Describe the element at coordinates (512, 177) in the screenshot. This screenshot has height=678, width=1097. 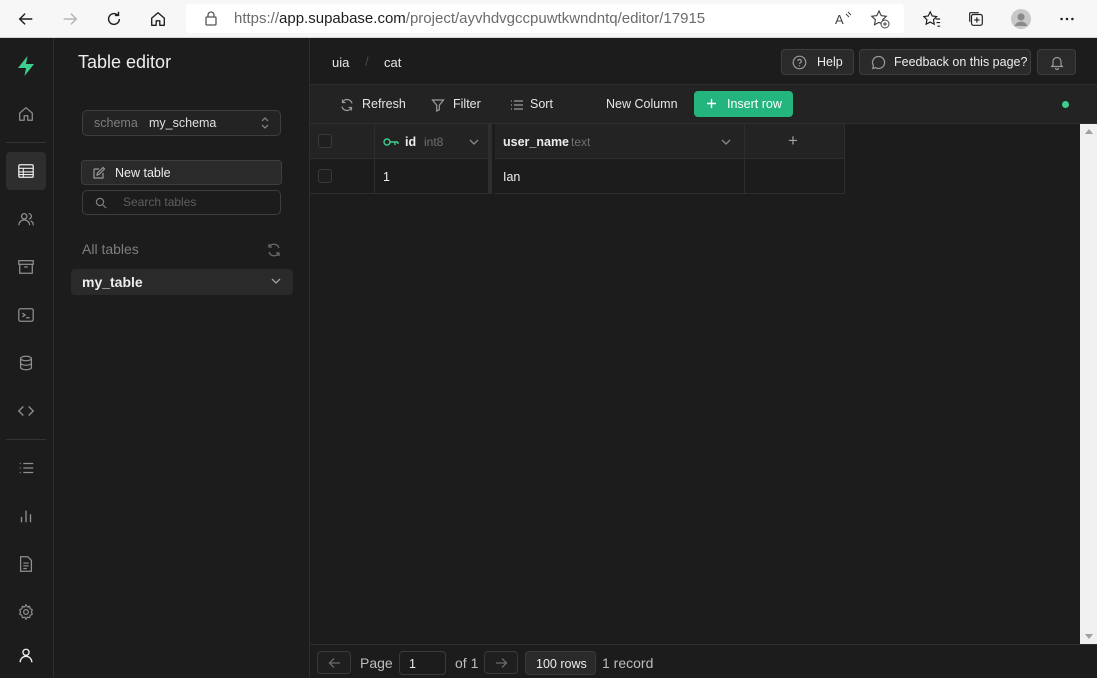
I see `cell-value: Ian` at that location.